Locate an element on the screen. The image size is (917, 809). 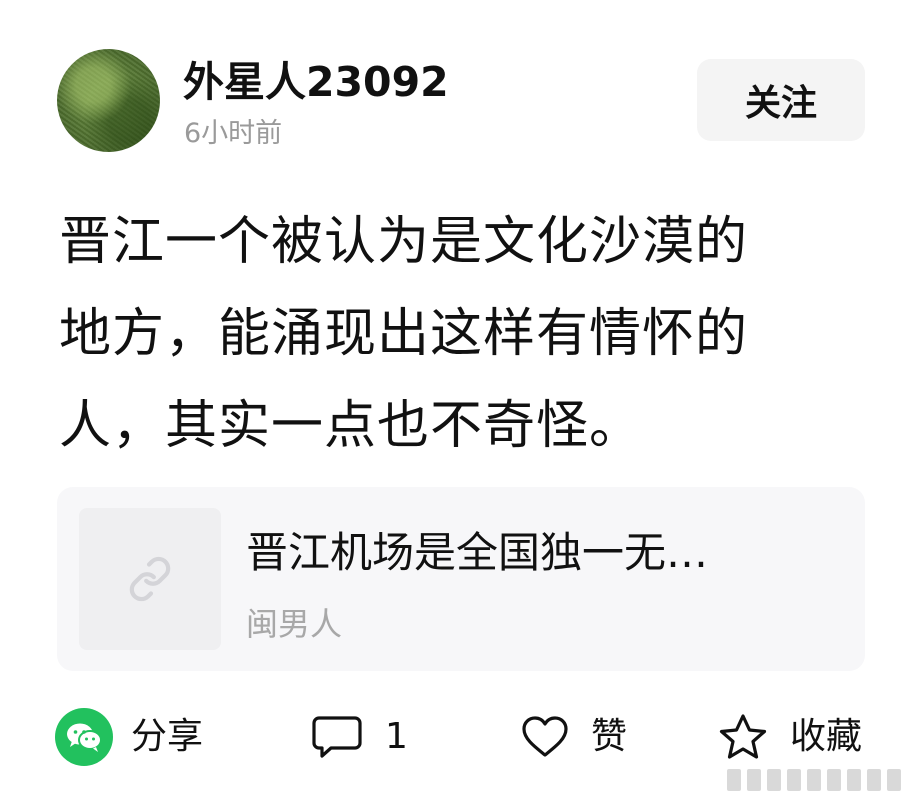
comment-bubble-icon is located at coordinates (337, 737).